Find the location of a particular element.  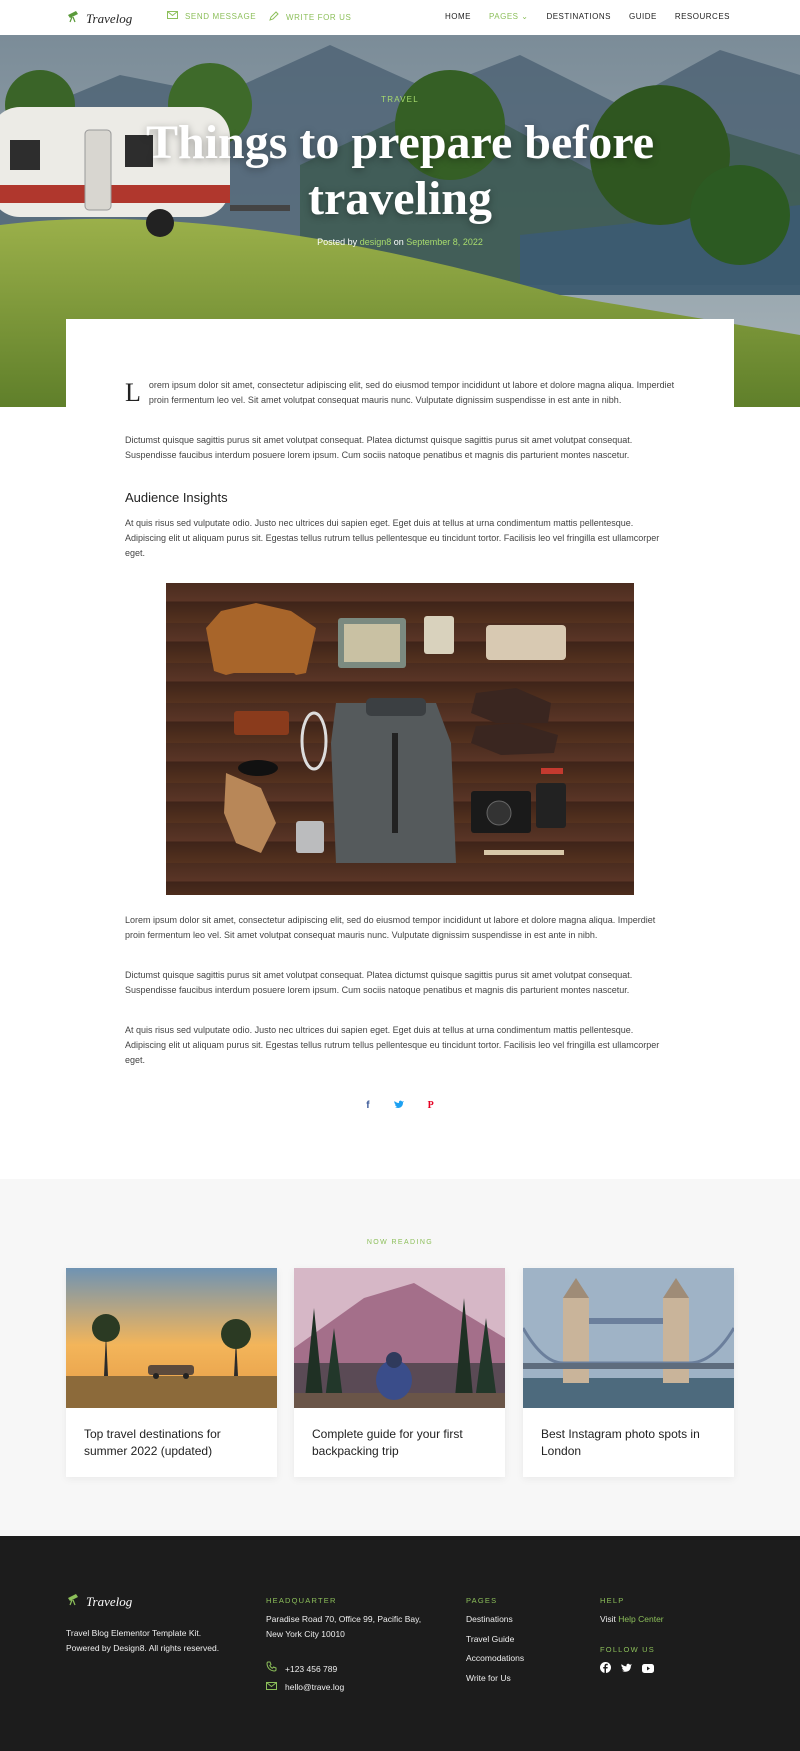

nav-guide: GUIDE is located at coordinates (643, 16).